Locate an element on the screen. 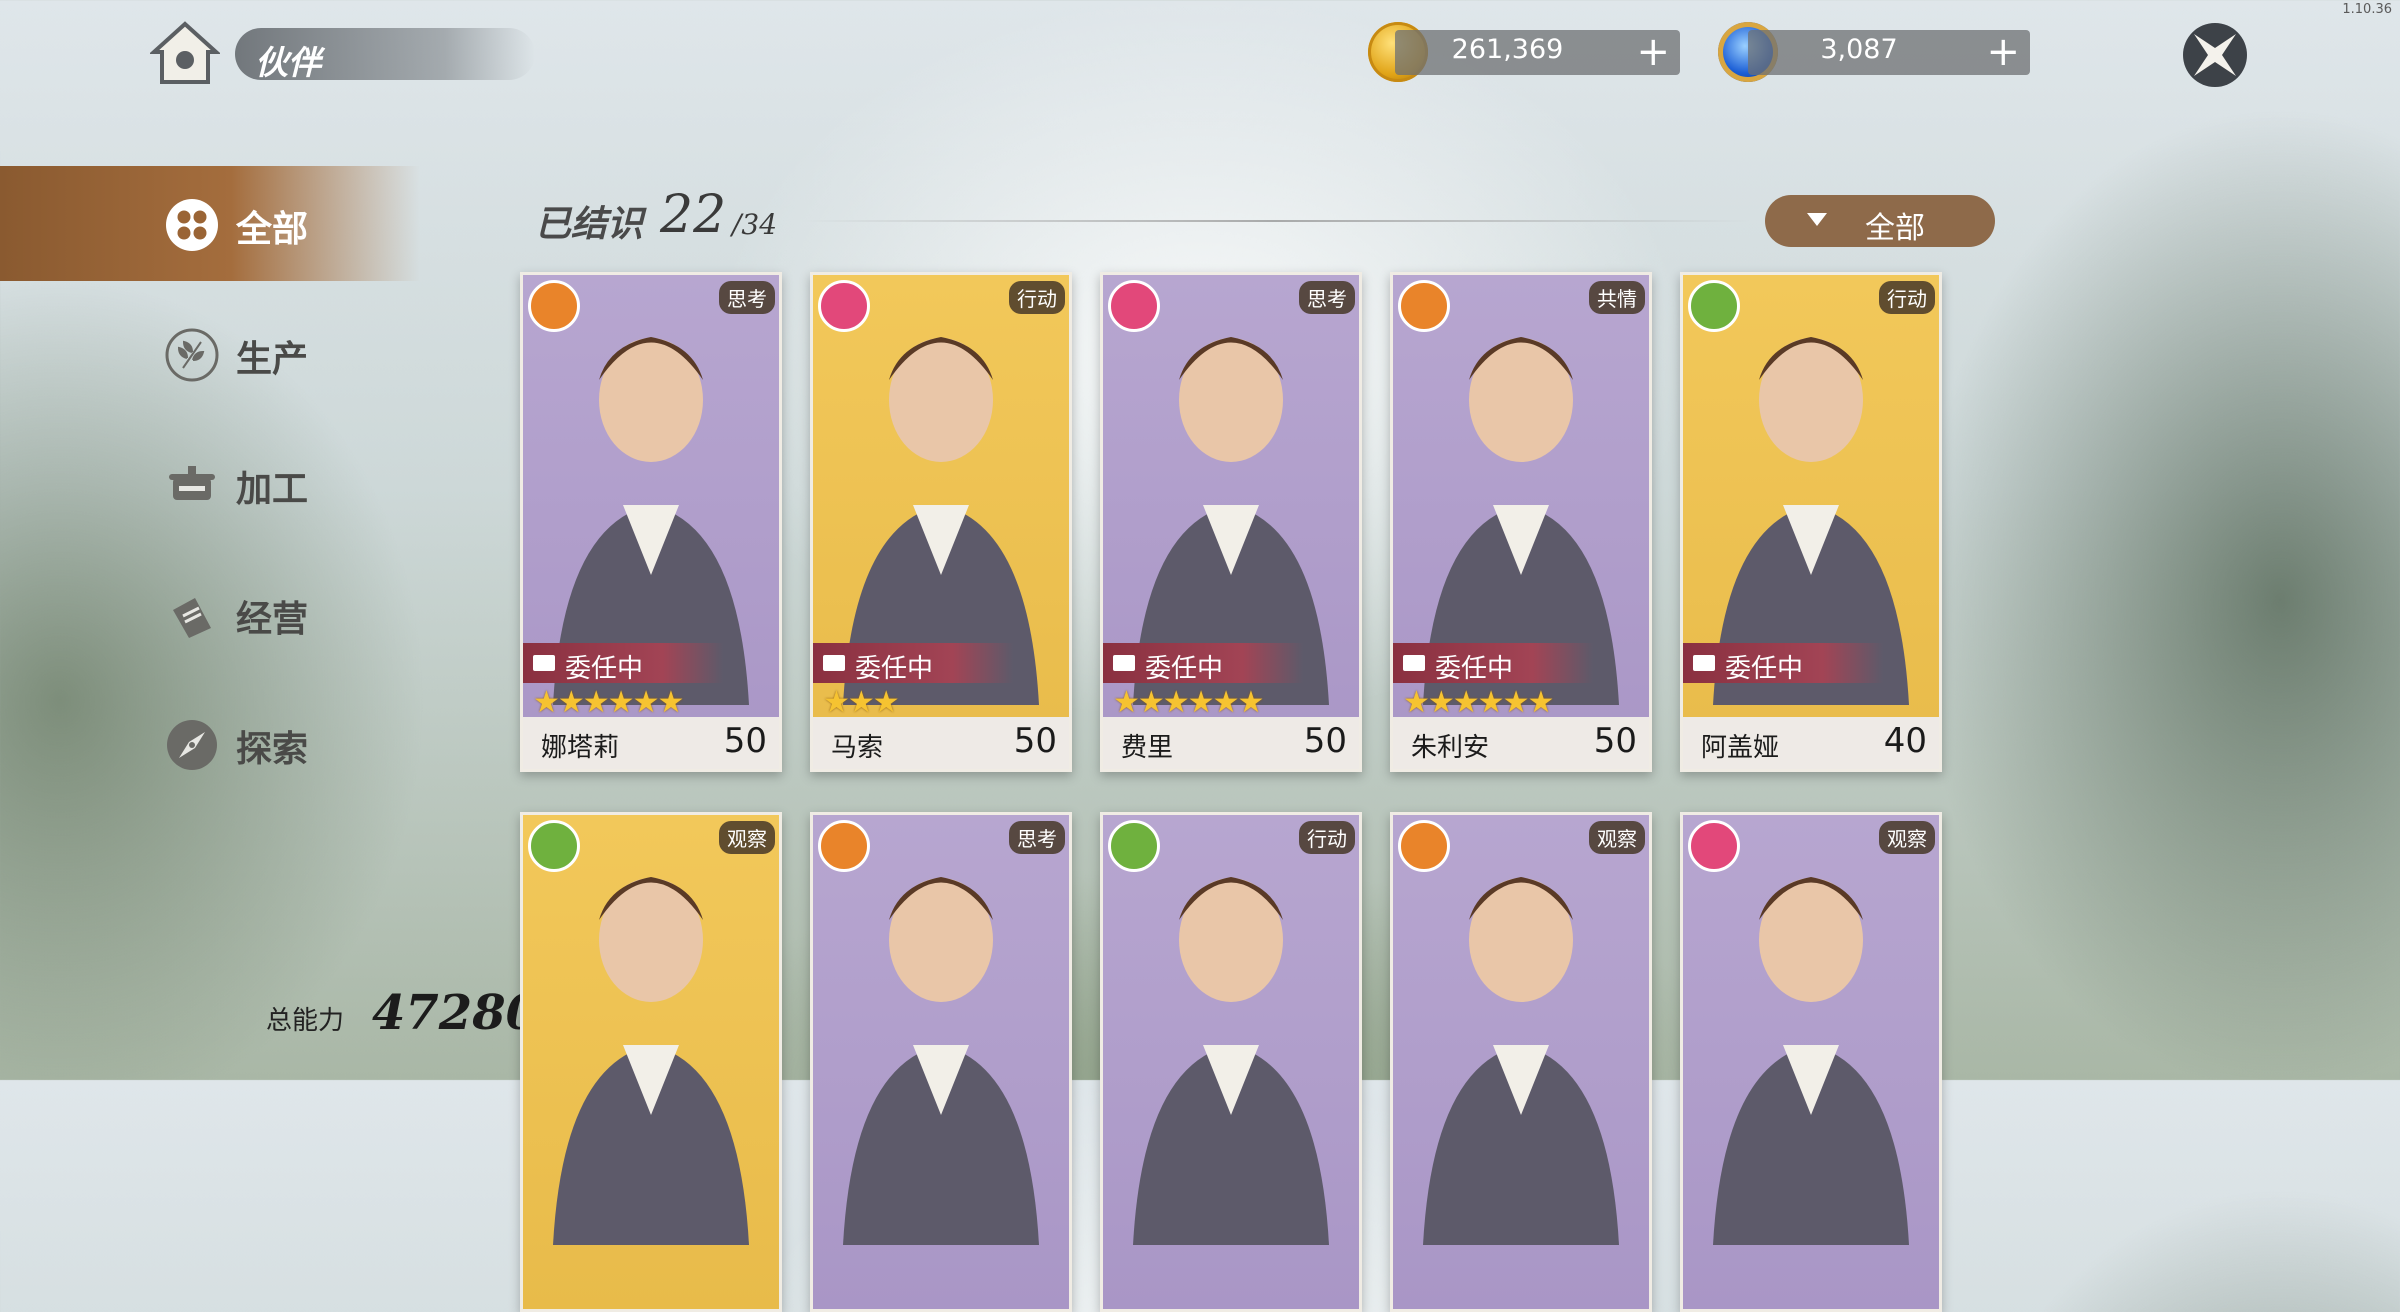 The image size is (2400, 1312). filter-dropdown: 全部 is located at coordinates (1880, 221).